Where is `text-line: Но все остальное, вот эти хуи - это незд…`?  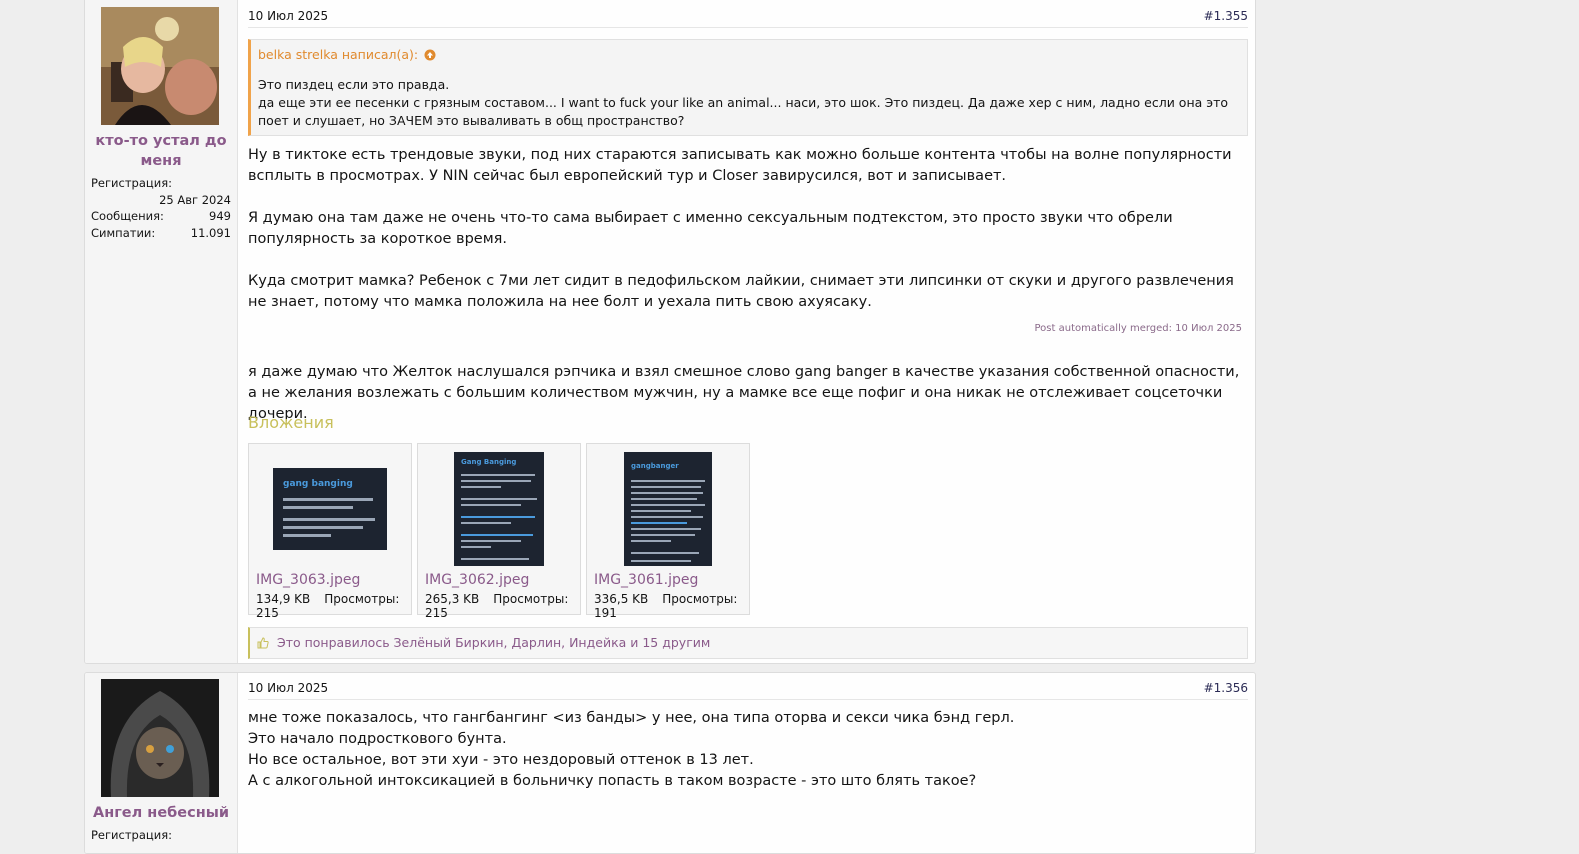 text-line: Но все остальное, вот эти хуи - это незд… is located at coordinates (501, 760).